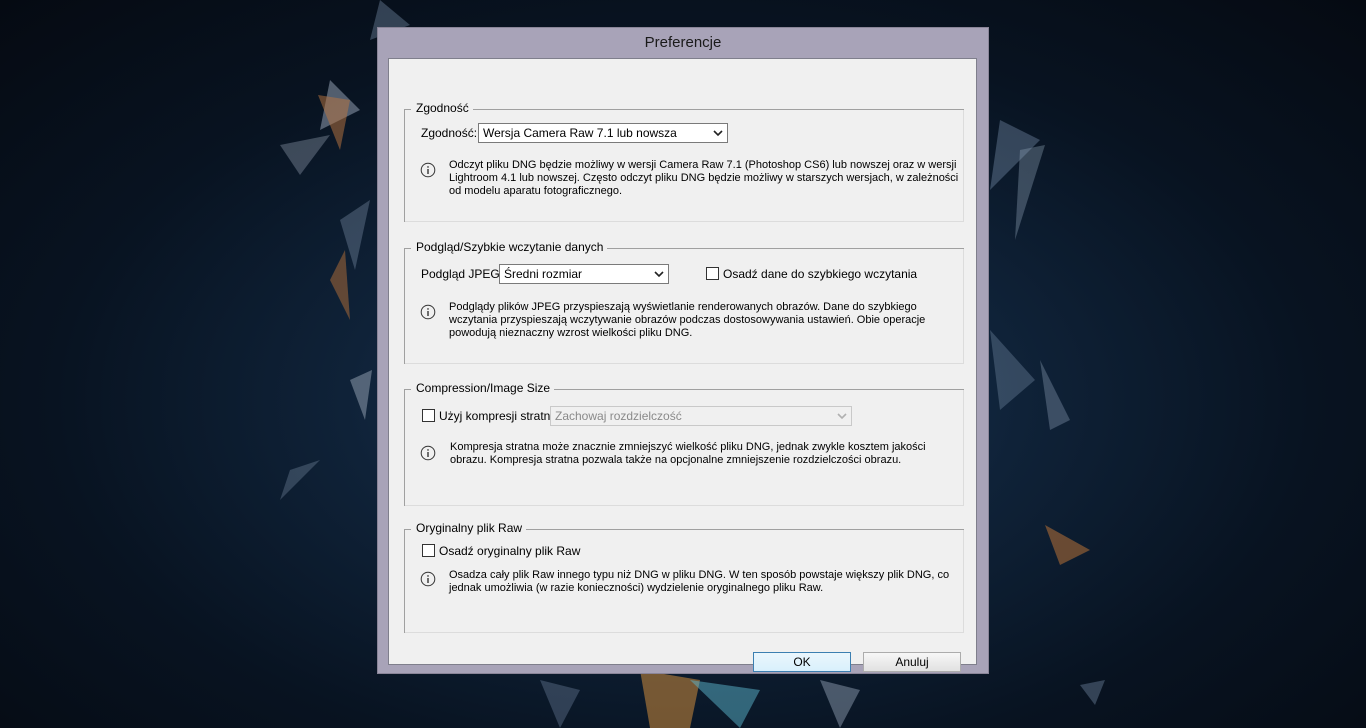 The width and height of the screenshot is (1366, 728). What do you see at coordinates (802, 662) in the screenshot?
I see `ok-button: OK` at bounding box center [802, 662].